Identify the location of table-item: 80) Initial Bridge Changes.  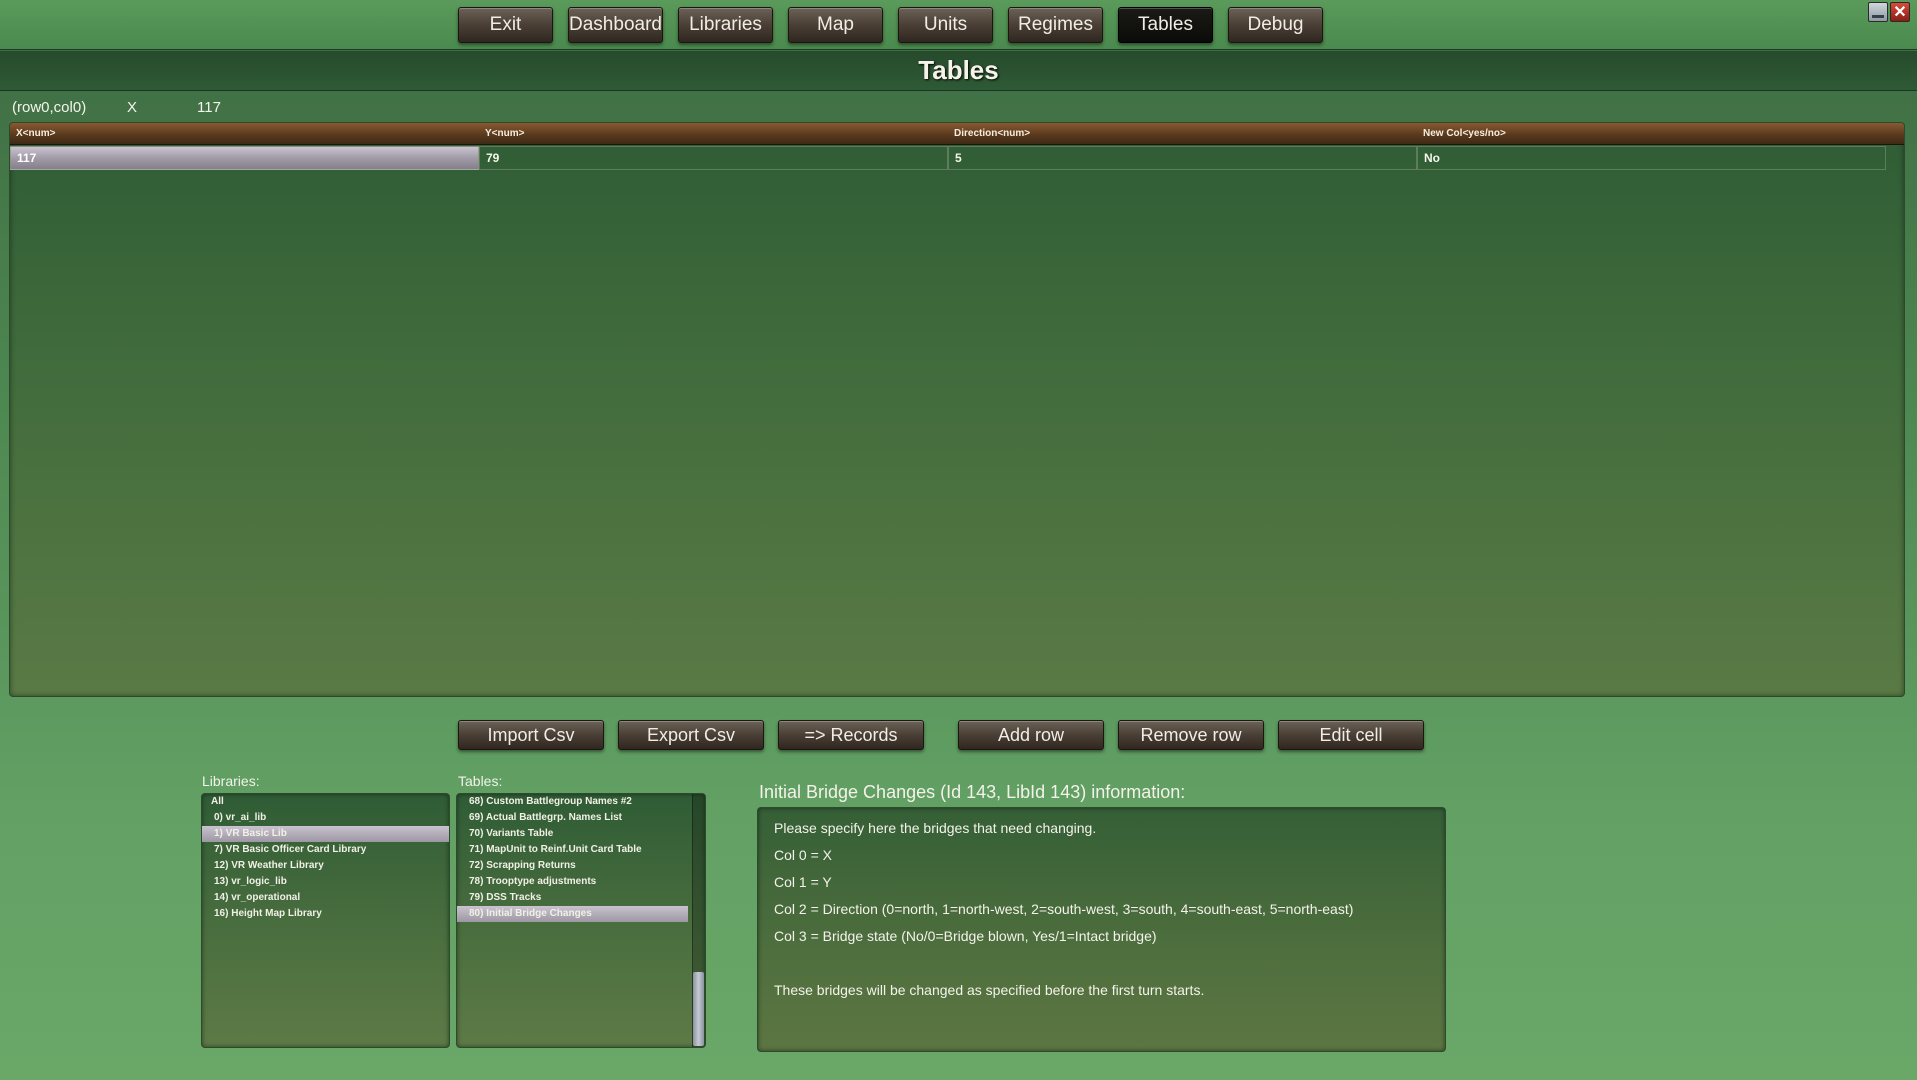
(572, 914).